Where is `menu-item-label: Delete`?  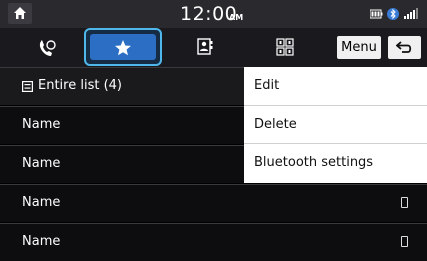 menu-item-label: Delete is located at coordinates (275, 124).